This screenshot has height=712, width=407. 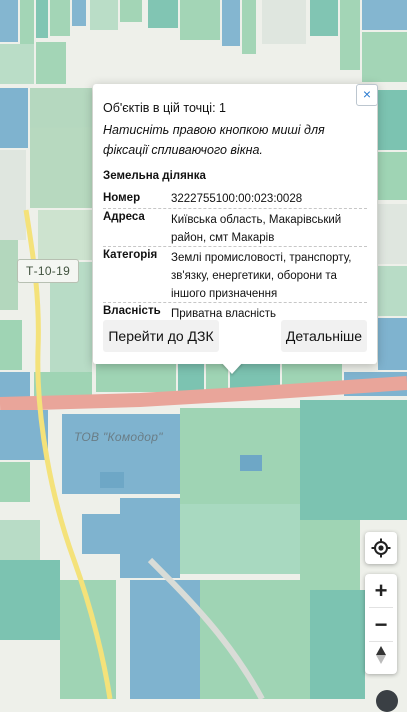 I want to click on plus-icon: +, so click(x=381, y=590).